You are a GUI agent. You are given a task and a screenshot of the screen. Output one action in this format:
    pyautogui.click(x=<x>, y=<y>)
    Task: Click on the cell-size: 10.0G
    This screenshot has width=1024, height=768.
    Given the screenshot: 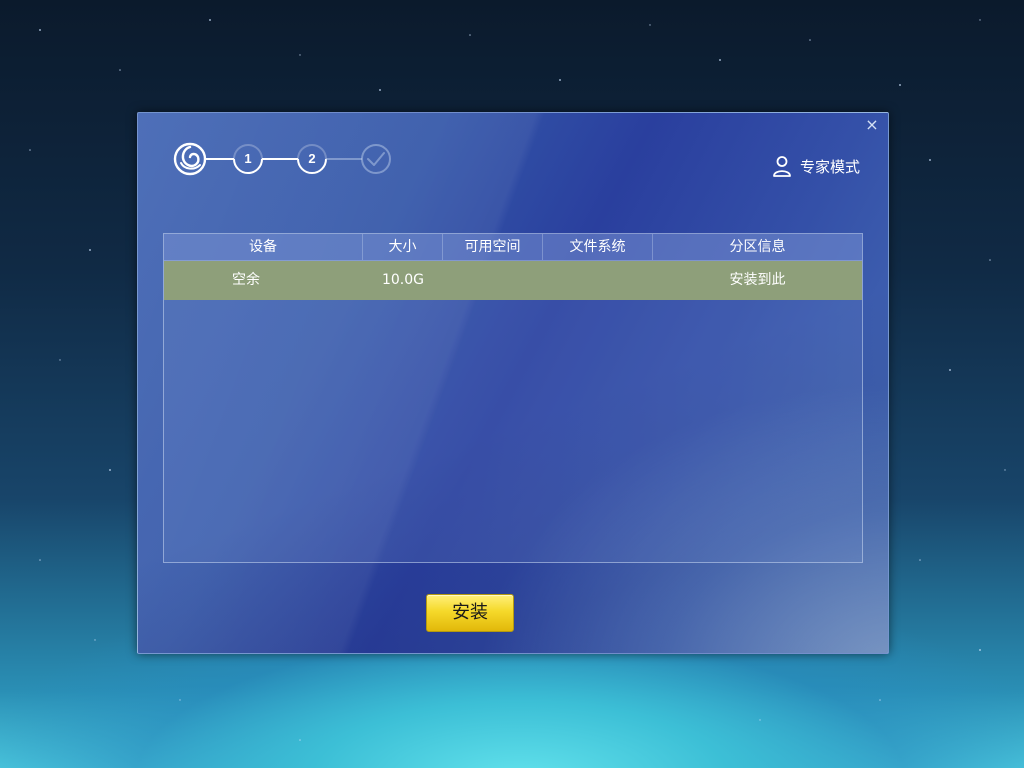 What is the action you would take?
    pyautogui.click(x=403, y=280)
    